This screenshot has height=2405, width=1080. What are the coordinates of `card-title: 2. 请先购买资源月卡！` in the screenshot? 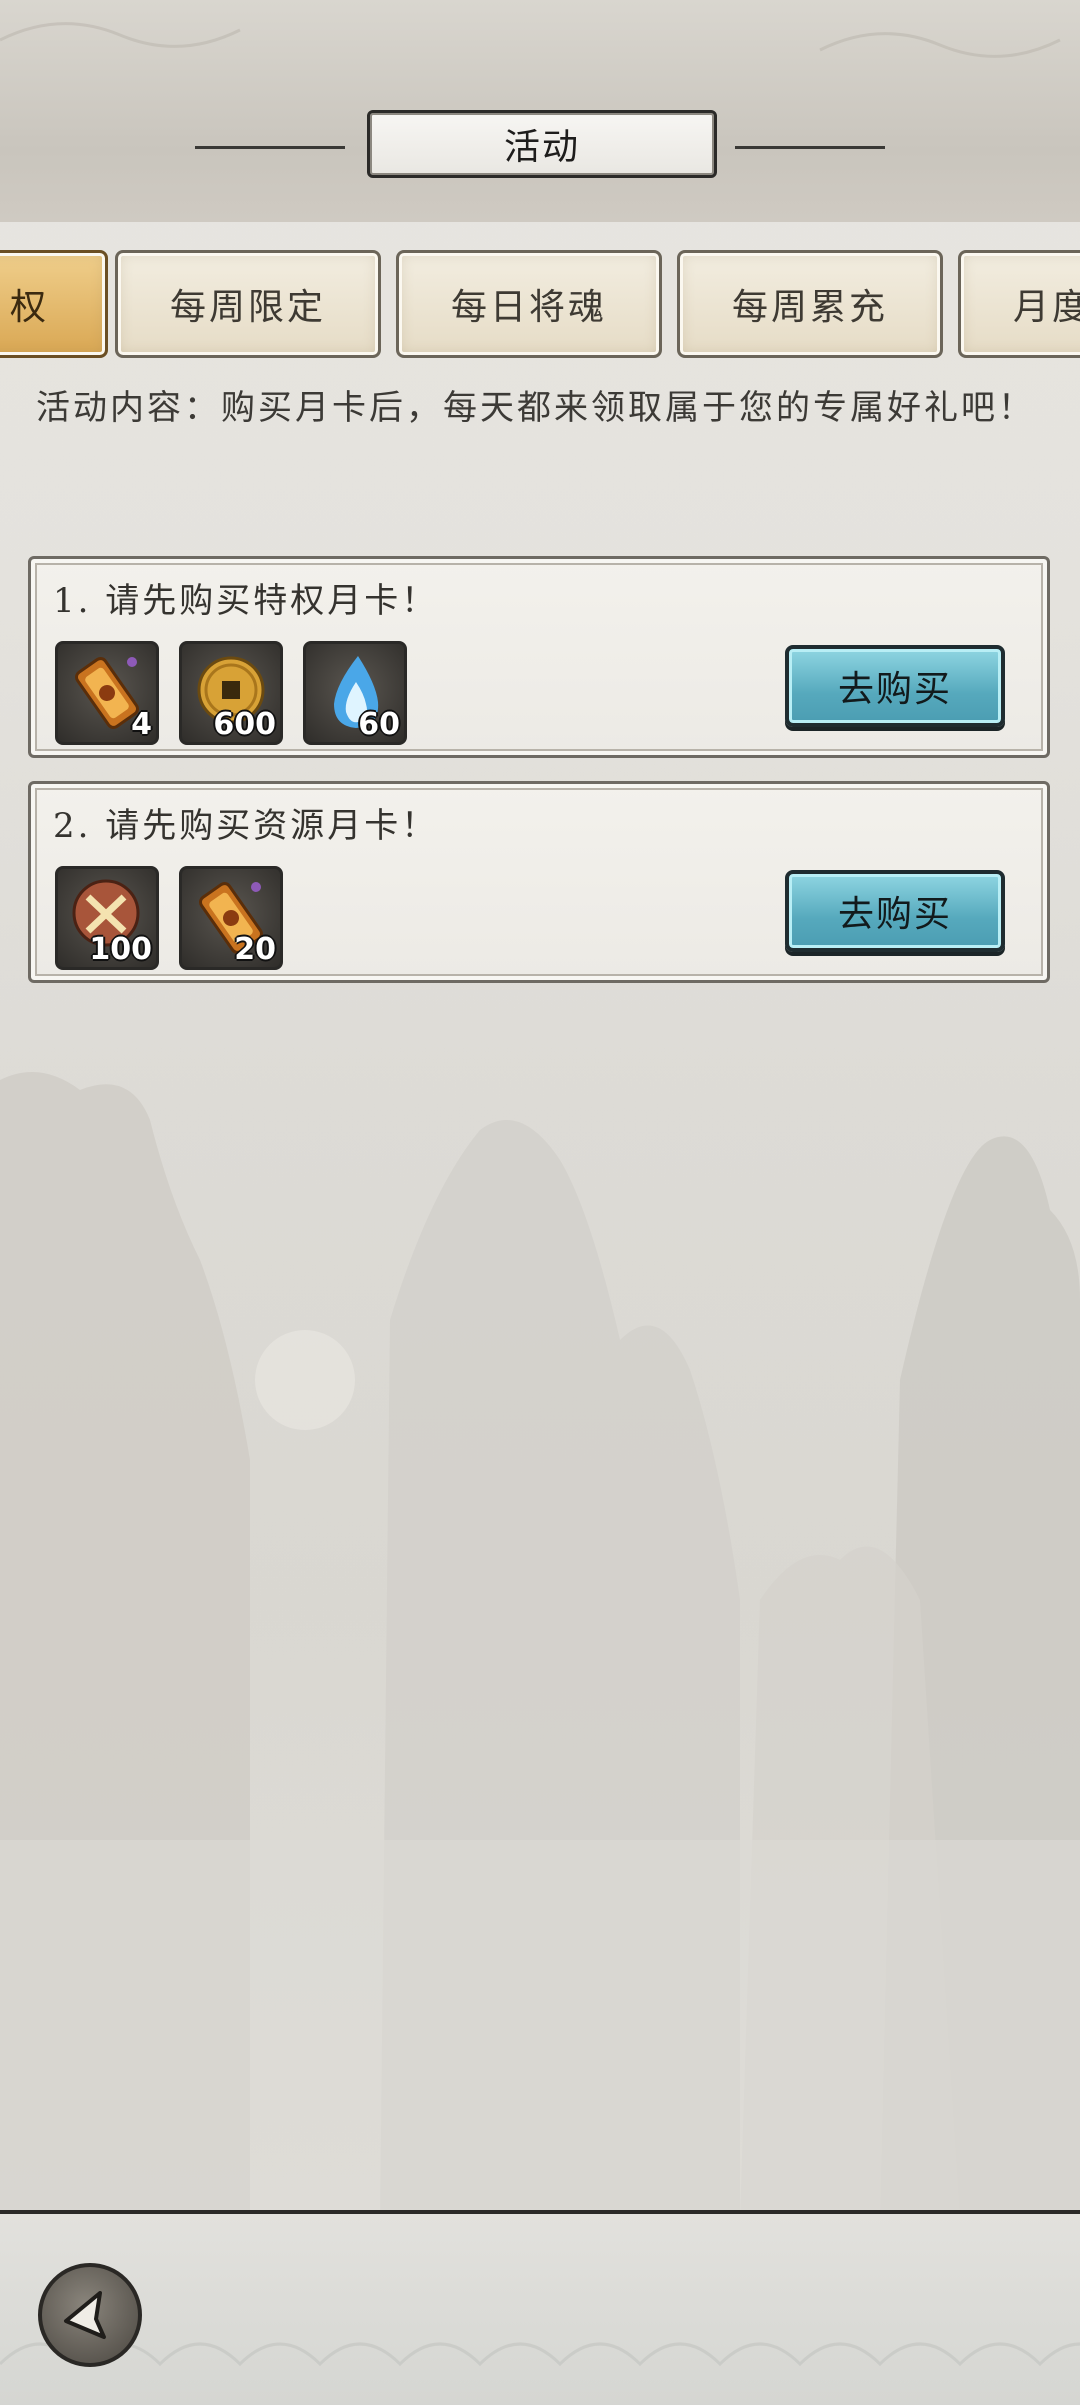 It's located at (246, 826).